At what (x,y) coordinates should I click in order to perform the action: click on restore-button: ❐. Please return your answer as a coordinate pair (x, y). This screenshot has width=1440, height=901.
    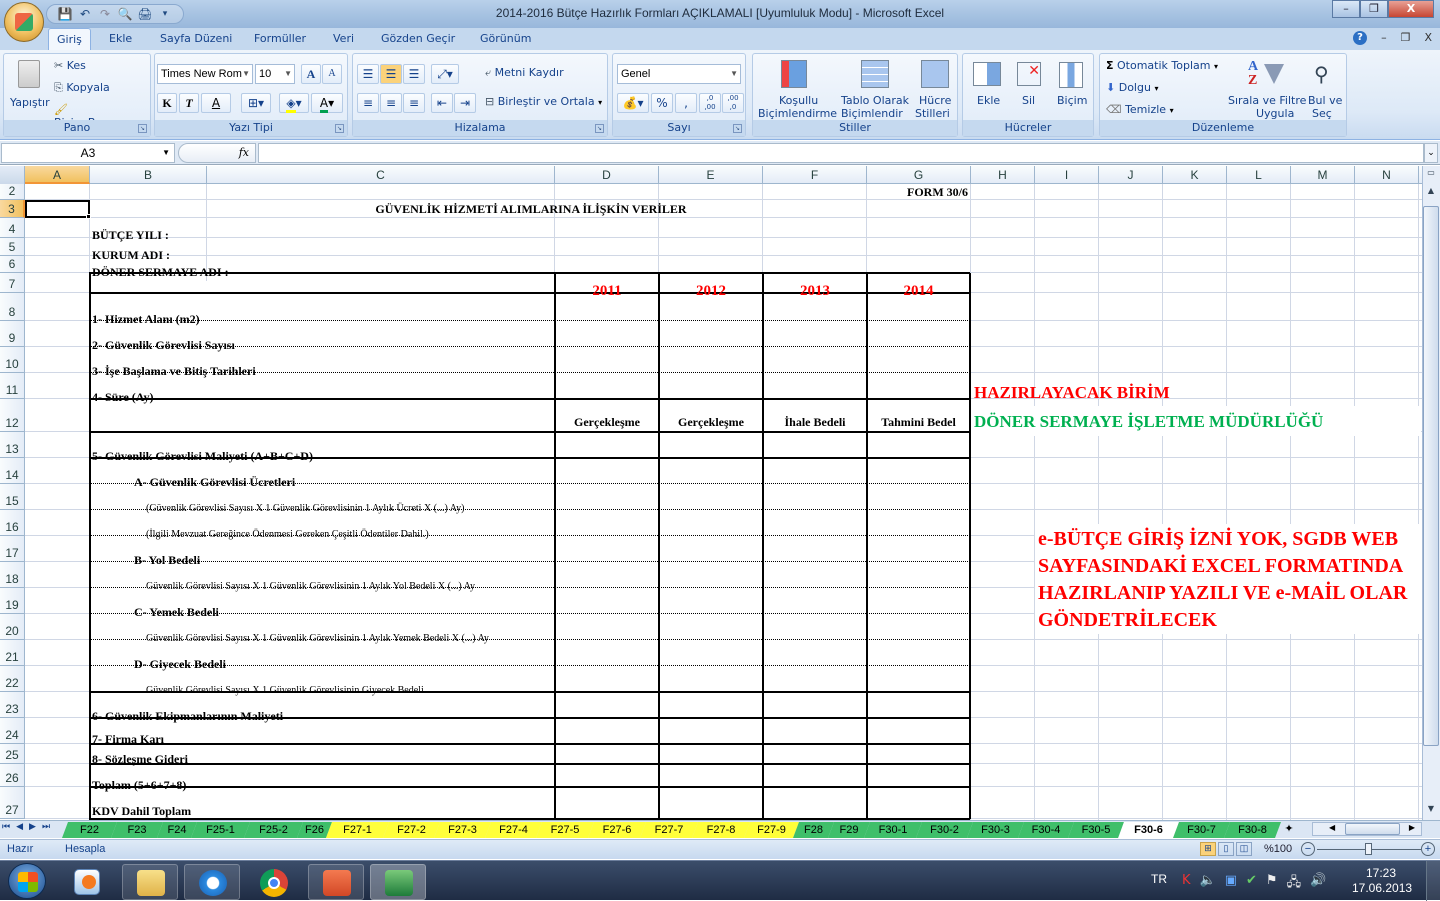
    Looking at the image, I should click on (1374, 9).